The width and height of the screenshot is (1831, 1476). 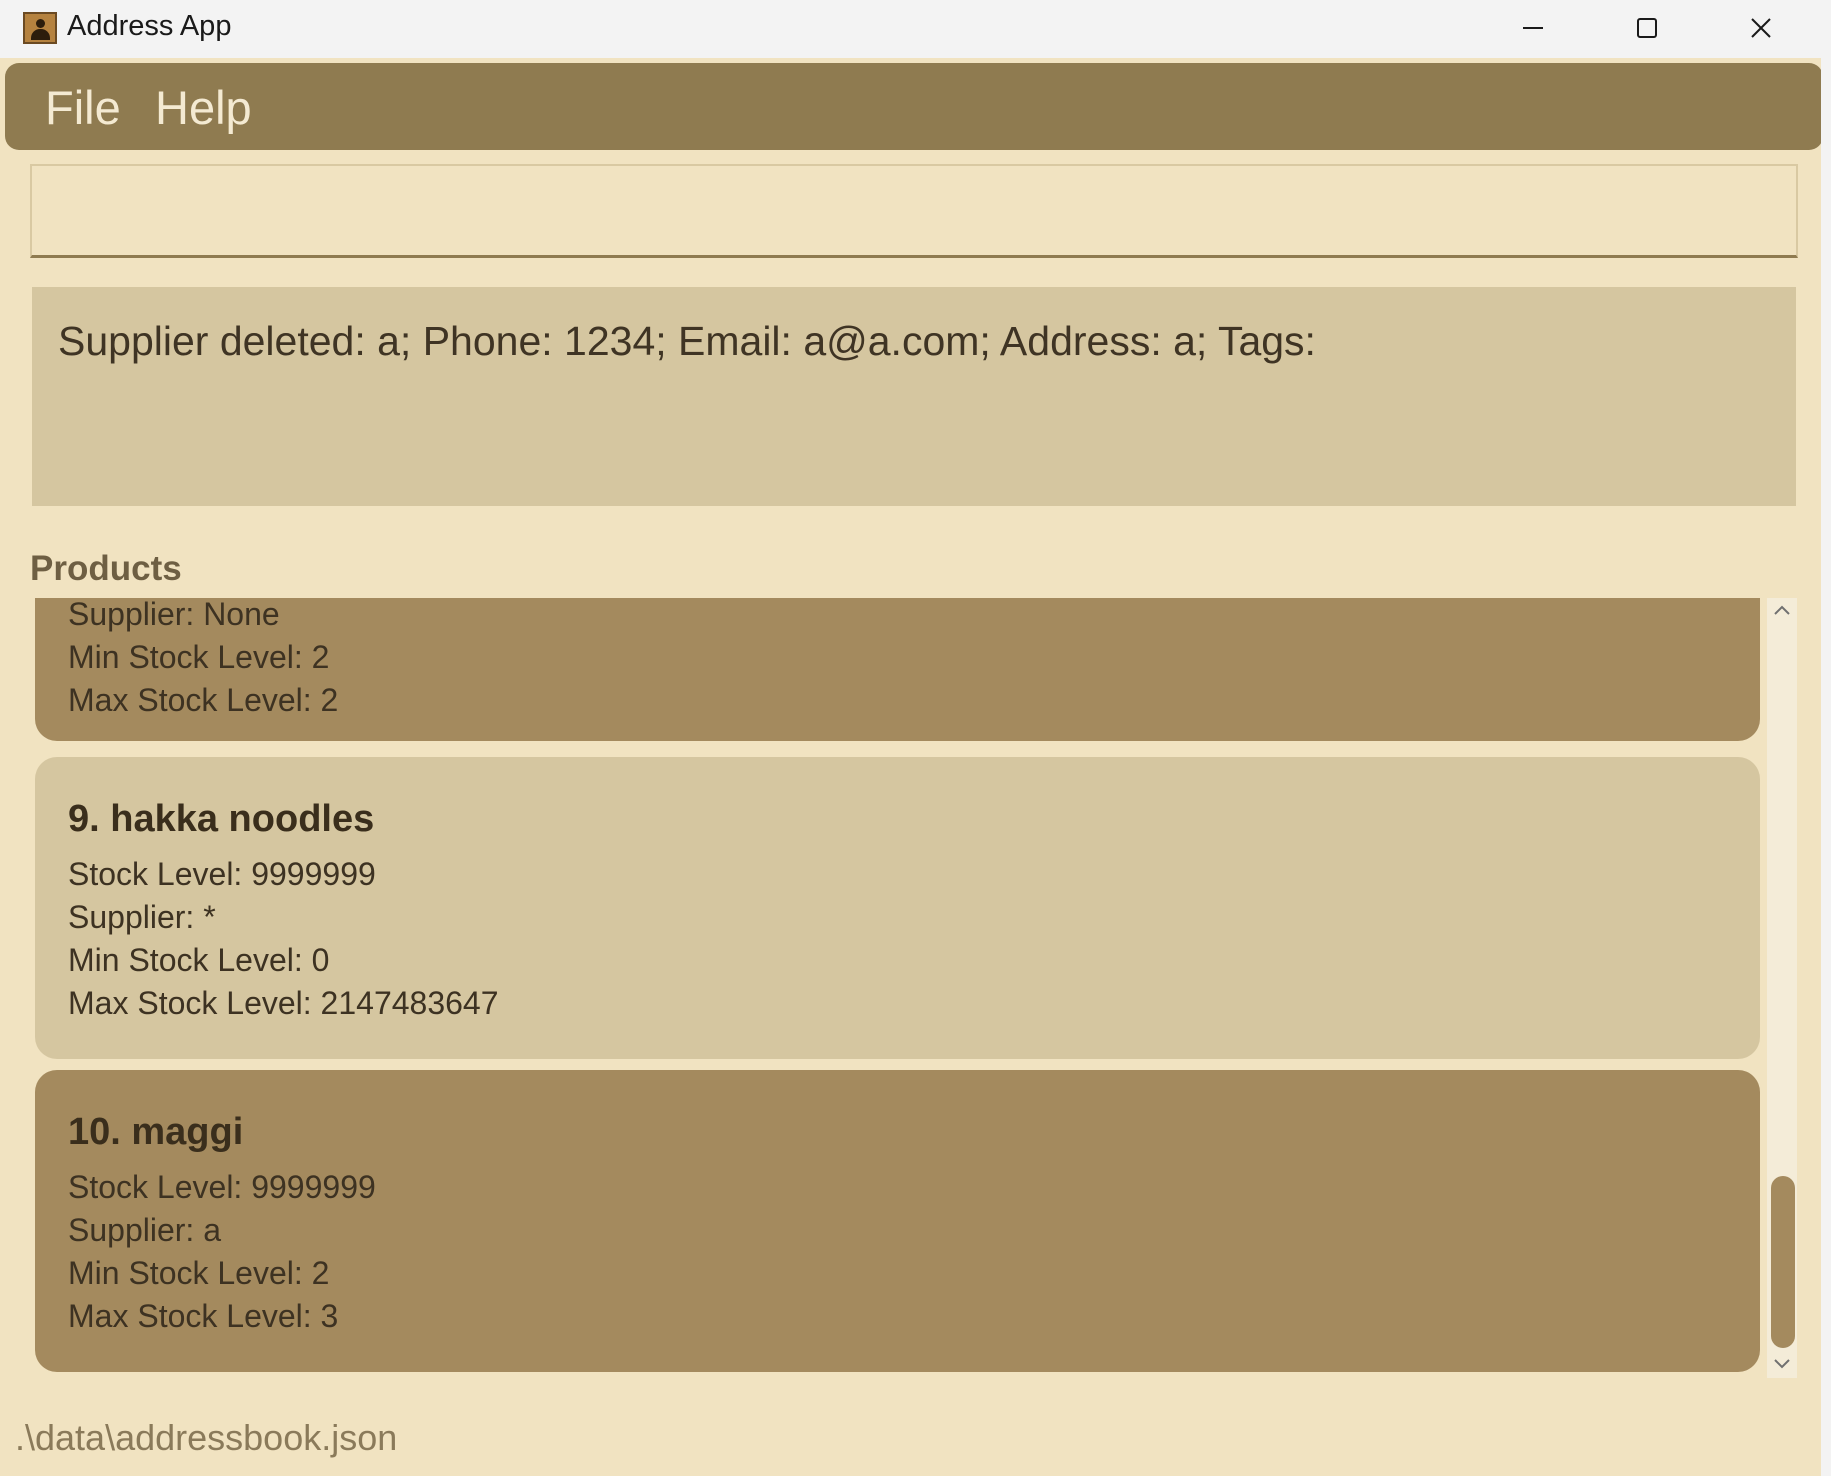 What do you see at coordinates (83, 107) in the screenshot?
I see `menu-file: File` at bounding box center [83, 107].